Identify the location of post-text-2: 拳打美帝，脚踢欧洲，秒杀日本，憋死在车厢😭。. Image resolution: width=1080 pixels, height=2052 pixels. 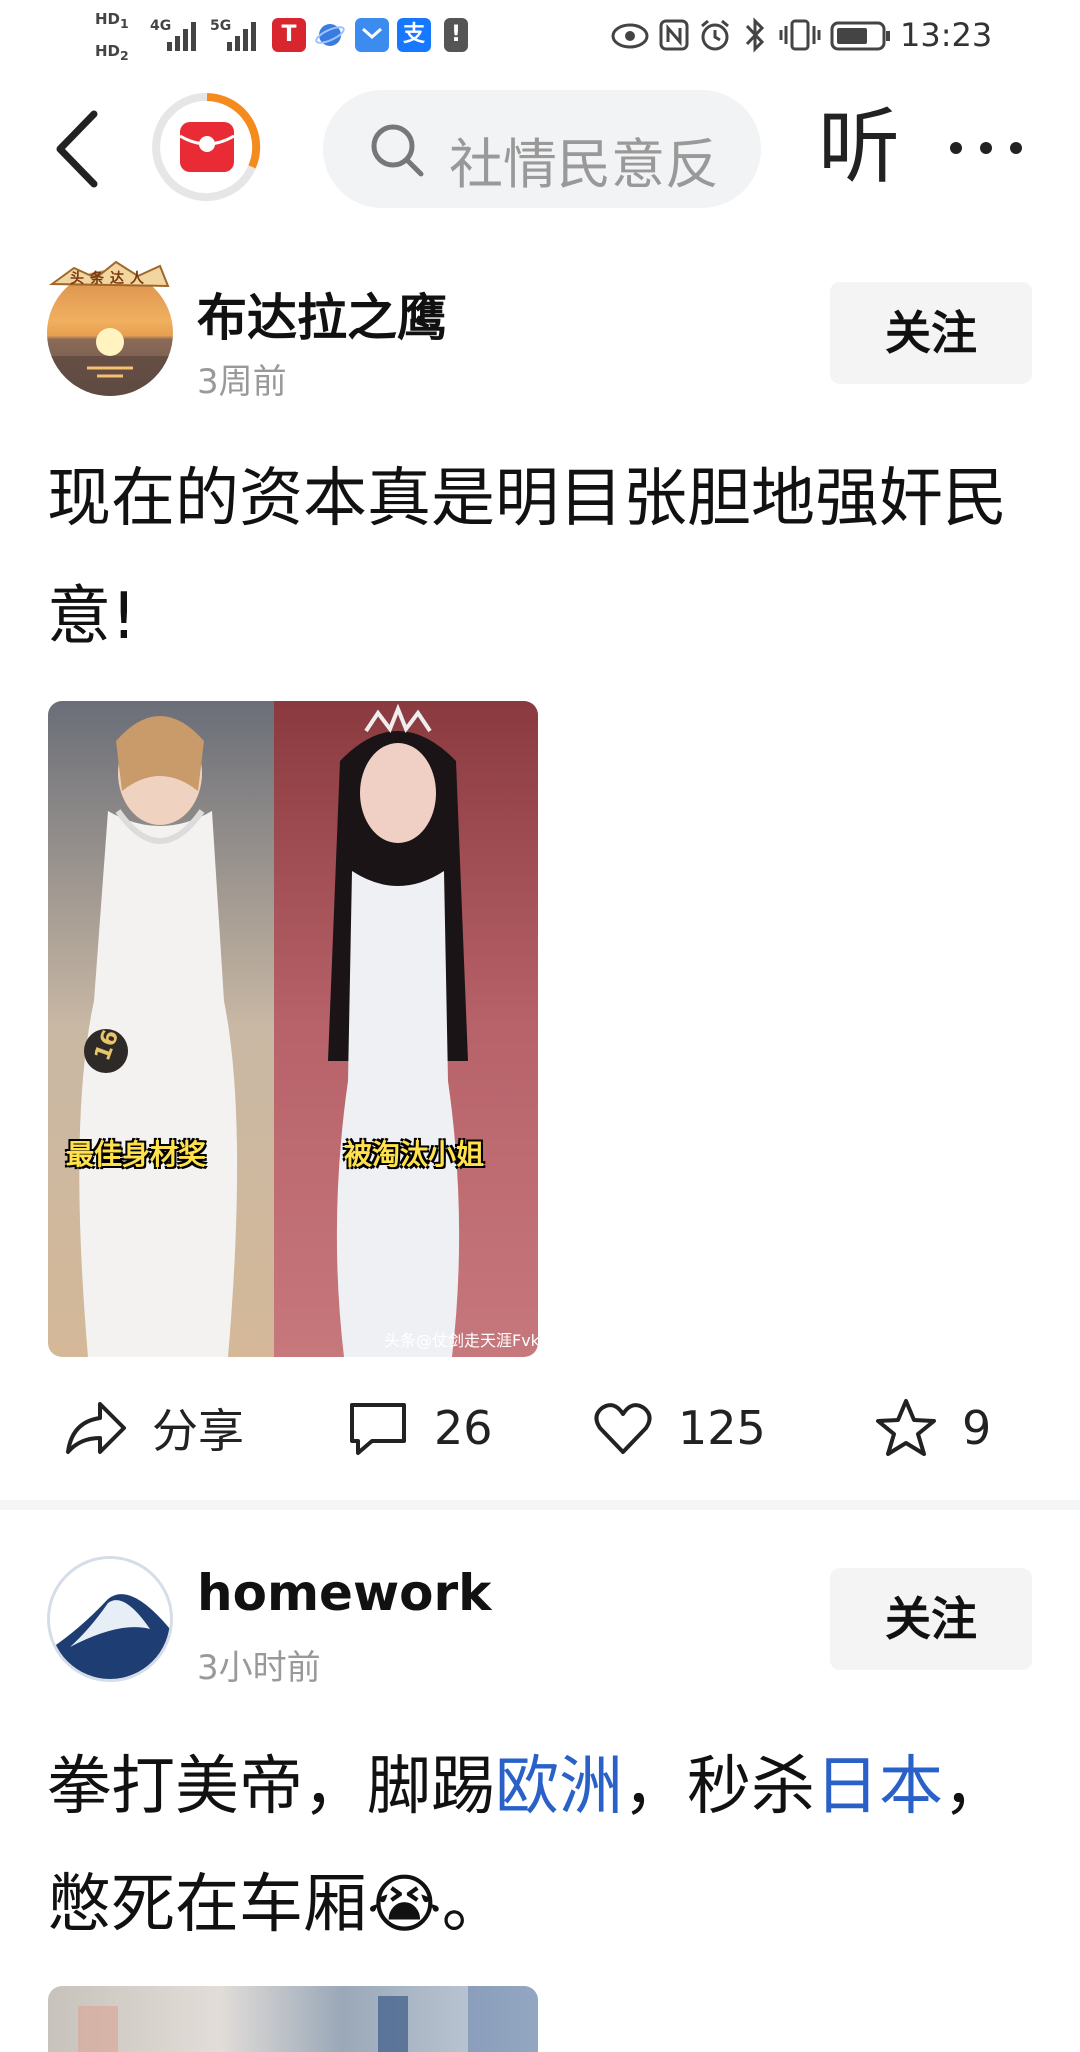
(537, 1846).